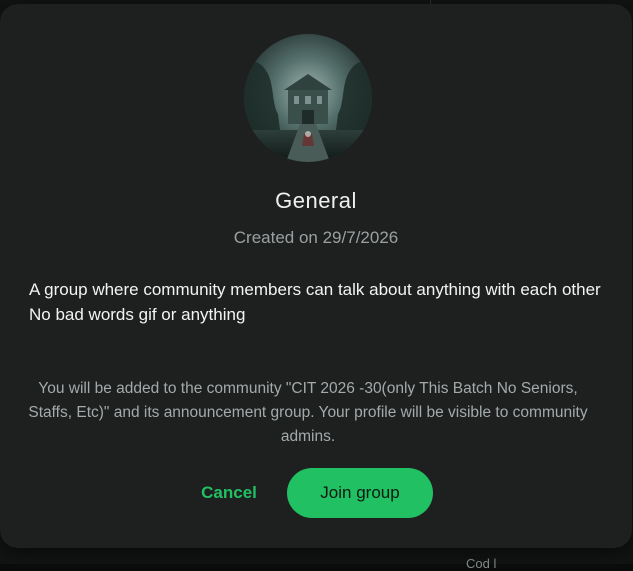 This screenshot has height=571, width=633. I want to click on group-avatar, so click(308, 98).